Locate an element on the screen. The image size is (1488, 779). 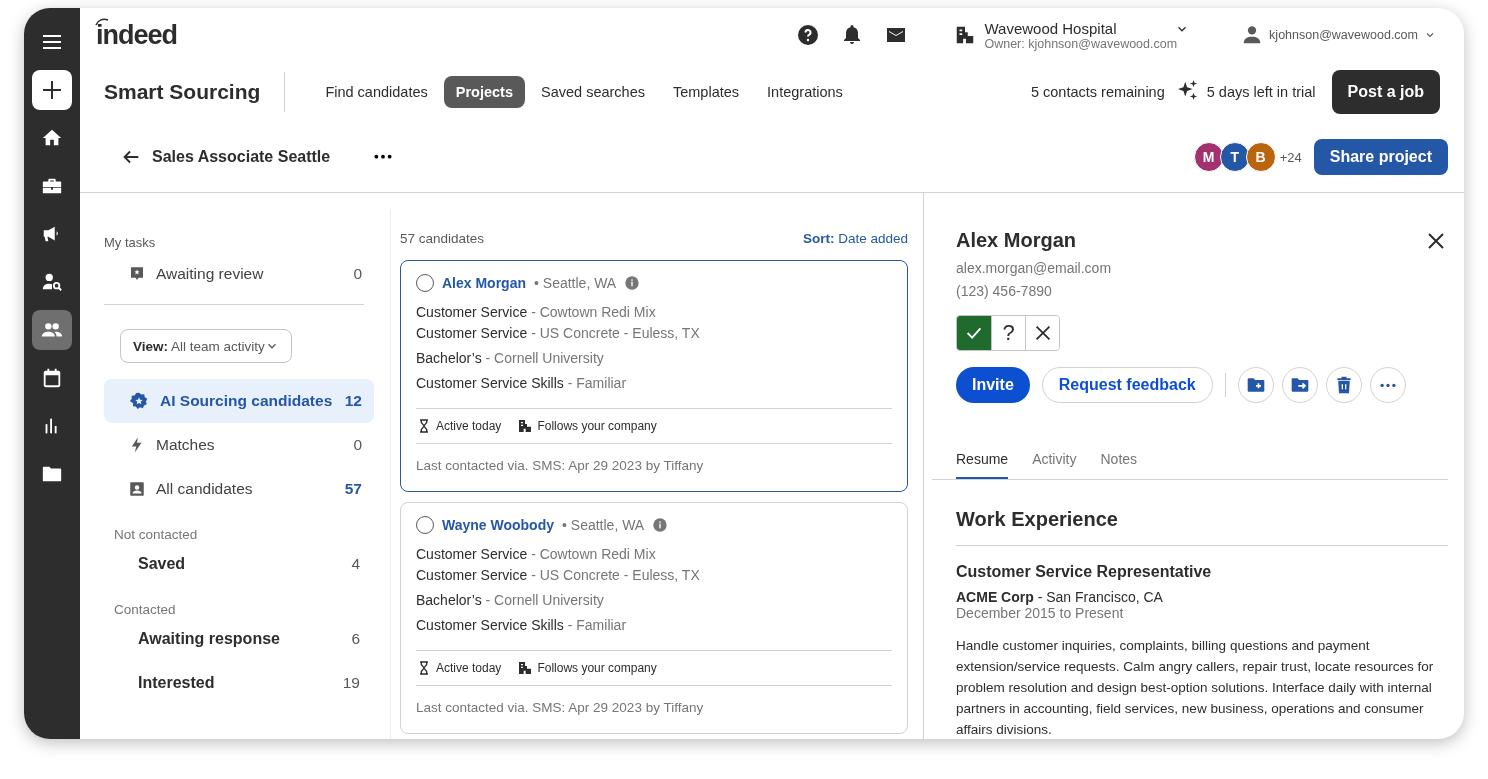
nav-tab: Integrations is located at coordinates (805, 92).